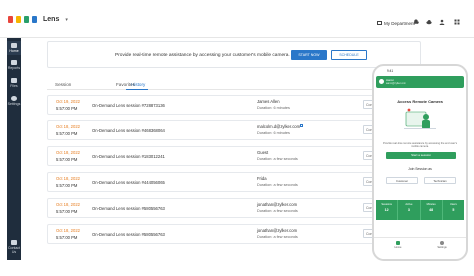 The image size is (474, 276). What do you see at coordinates (453, 204) in the screenshot?
I see `stat-label: Users` at bounding box center [453, 204].